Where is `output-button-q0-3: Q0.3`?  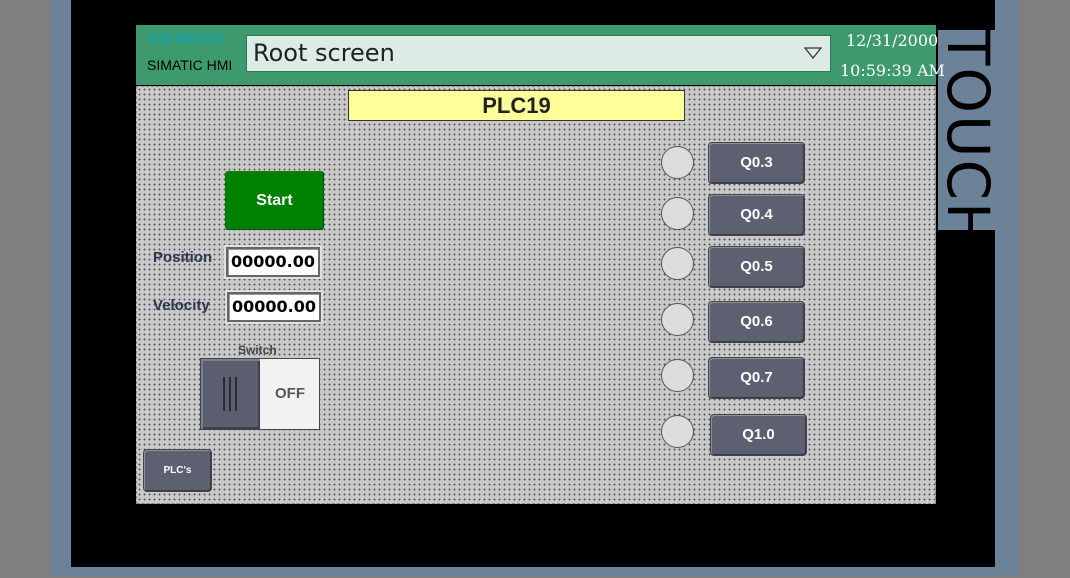
output-button-q0-3: Q0.3 is located at coordinates (756, 163).